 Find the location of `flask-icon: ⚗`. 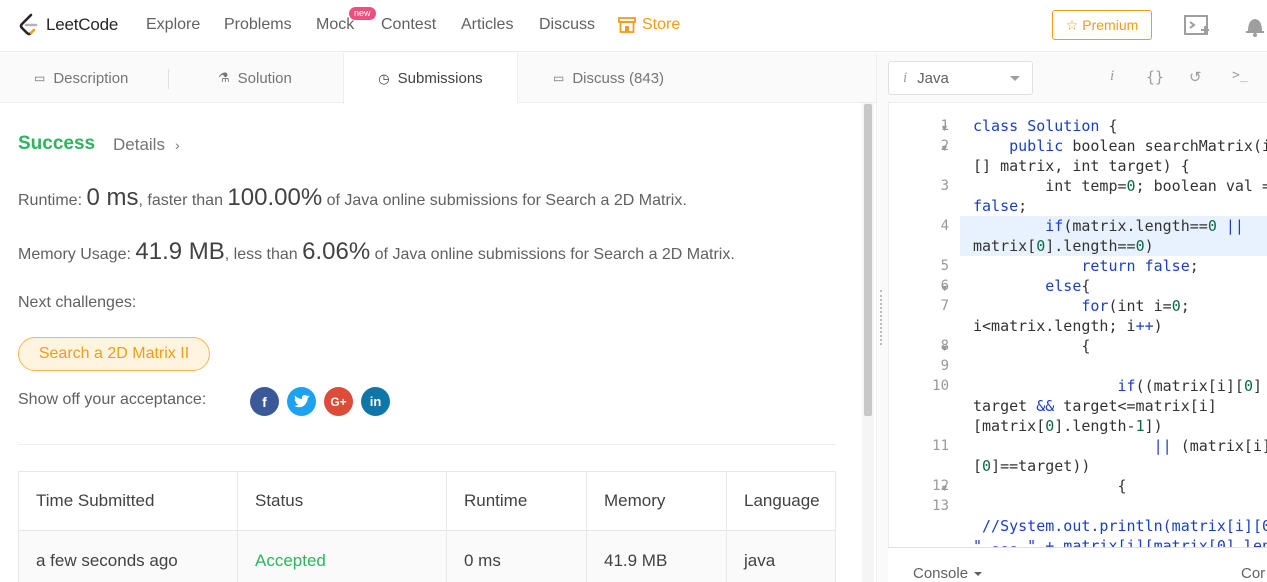

flask-icon: ⚗ is located at coordinates (224, 77).